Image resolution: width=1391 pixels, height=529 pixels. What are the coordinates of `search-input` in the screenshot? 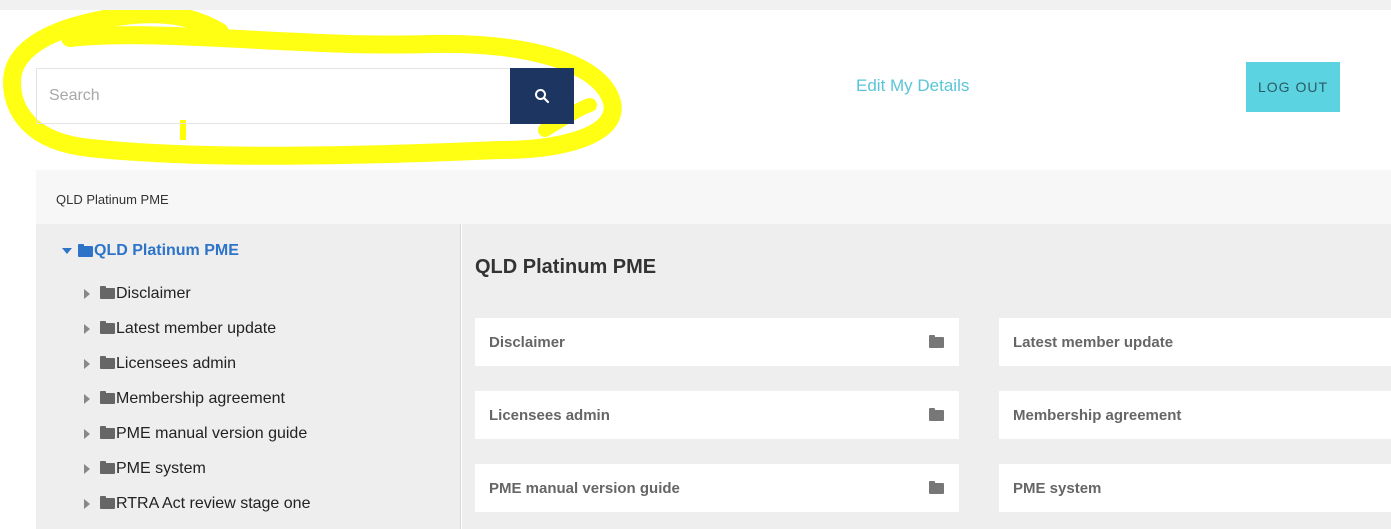 It's located at (273, 96).